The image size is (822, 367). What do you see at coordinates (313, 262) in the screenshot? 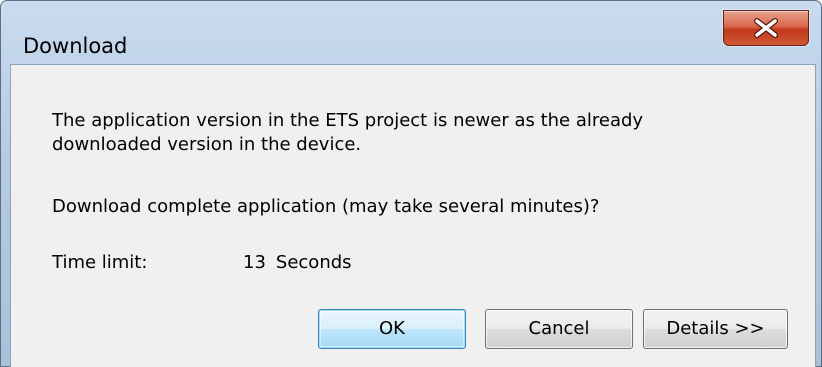
I see `time-limit-unit: Seconds` at bounding box center [313, 262].